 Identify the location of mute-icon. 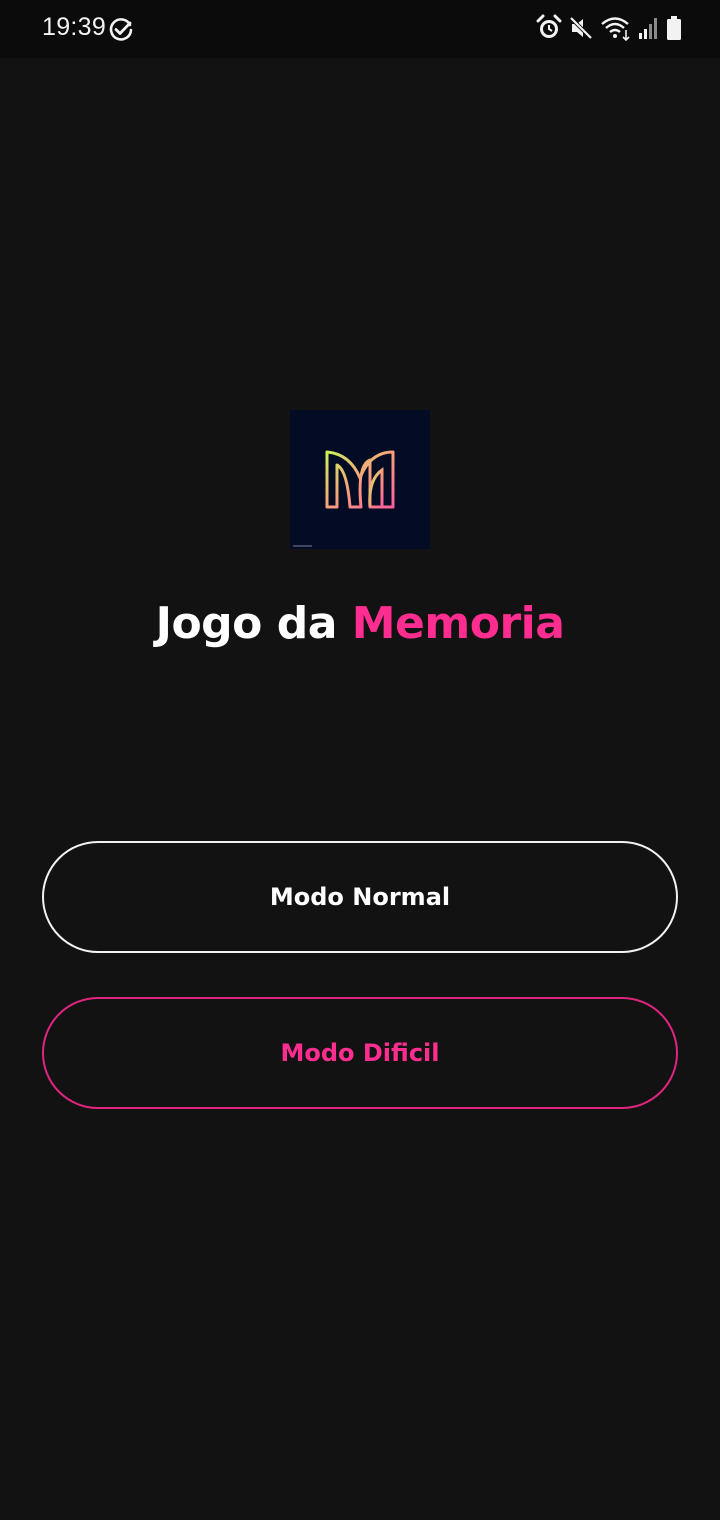
(581, 28).